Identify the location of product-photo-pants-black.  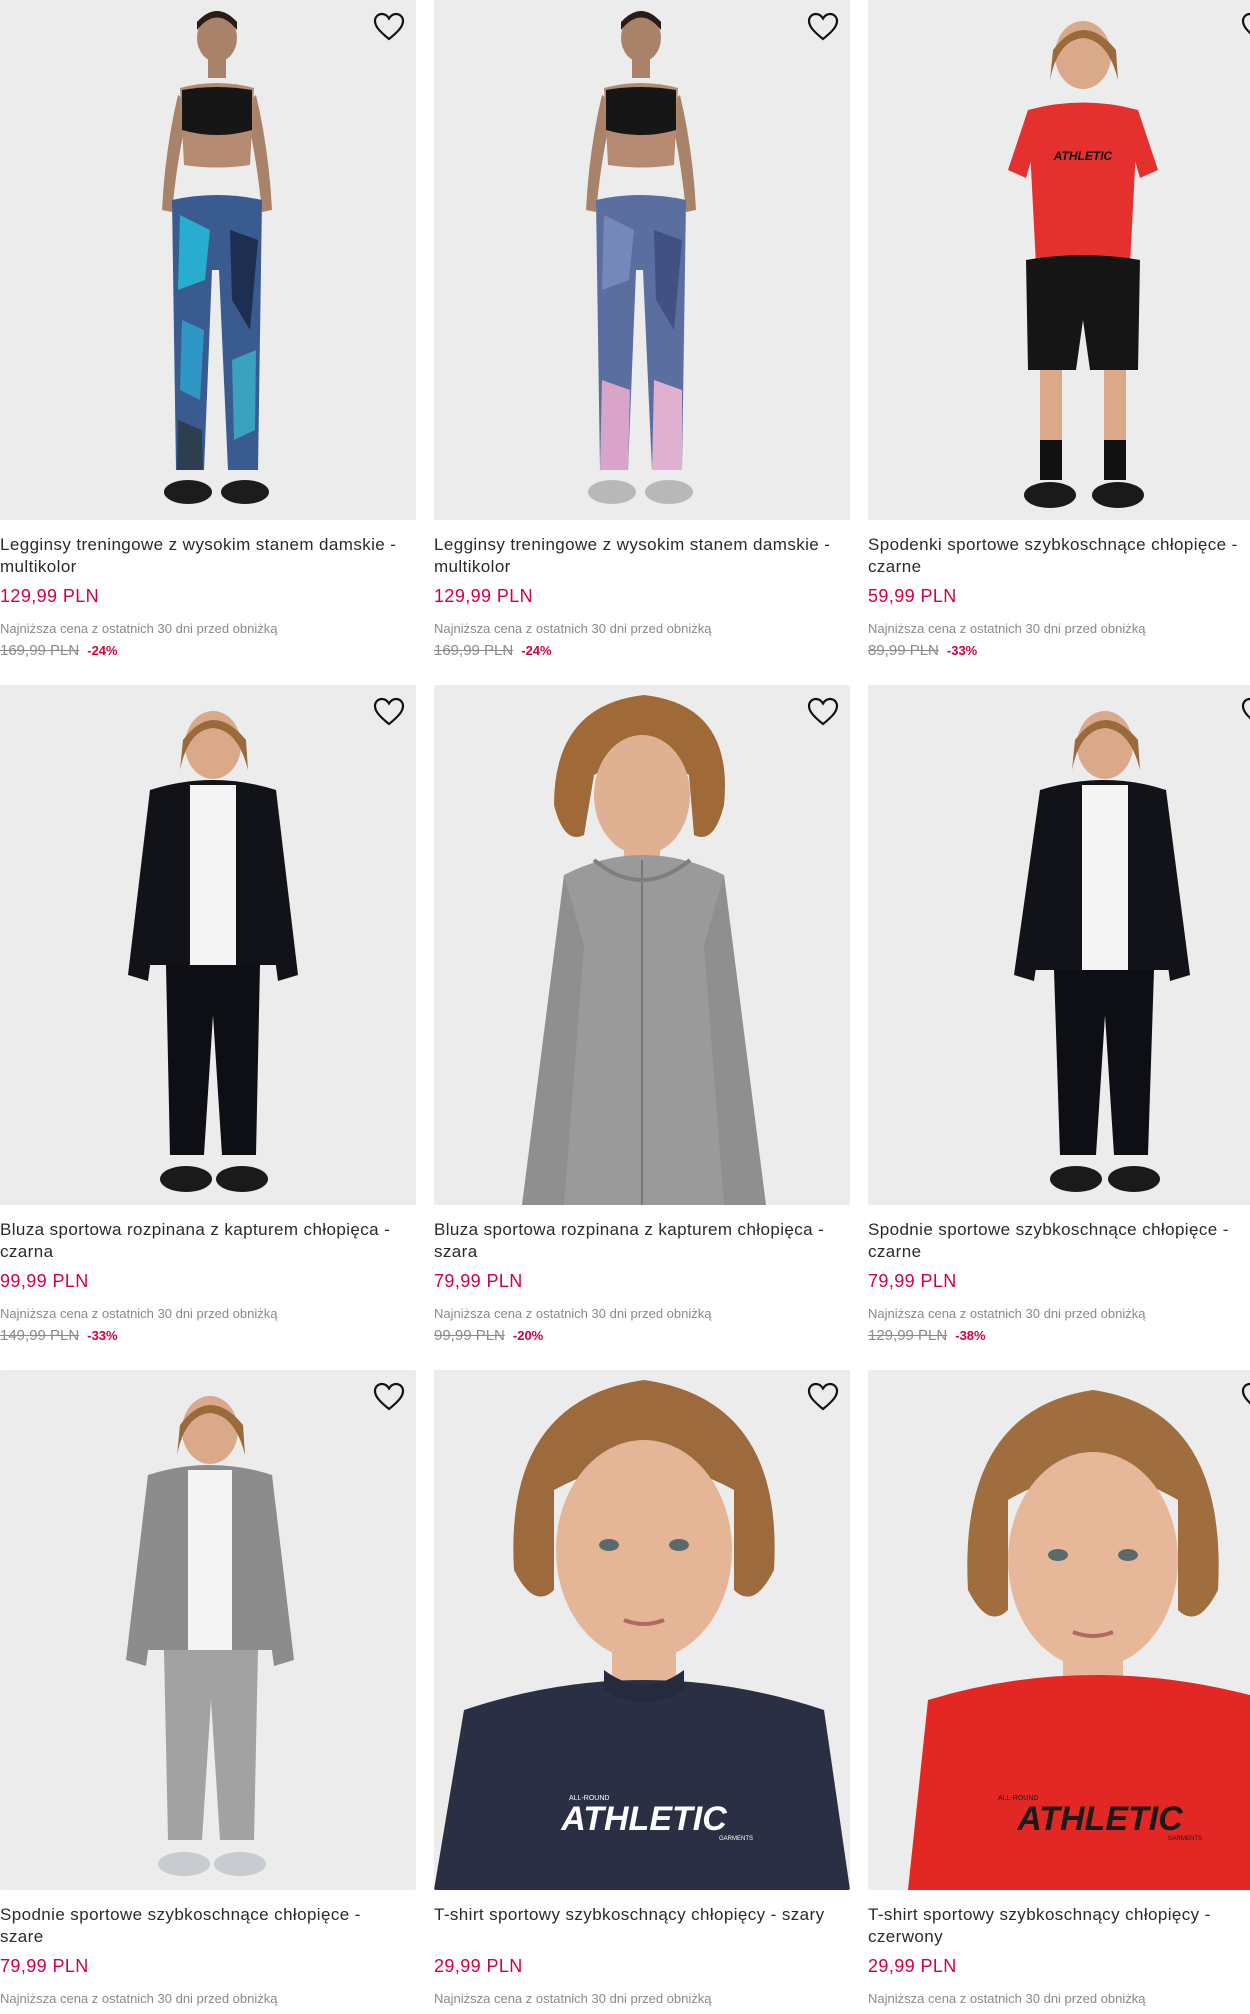
(1059, 945).